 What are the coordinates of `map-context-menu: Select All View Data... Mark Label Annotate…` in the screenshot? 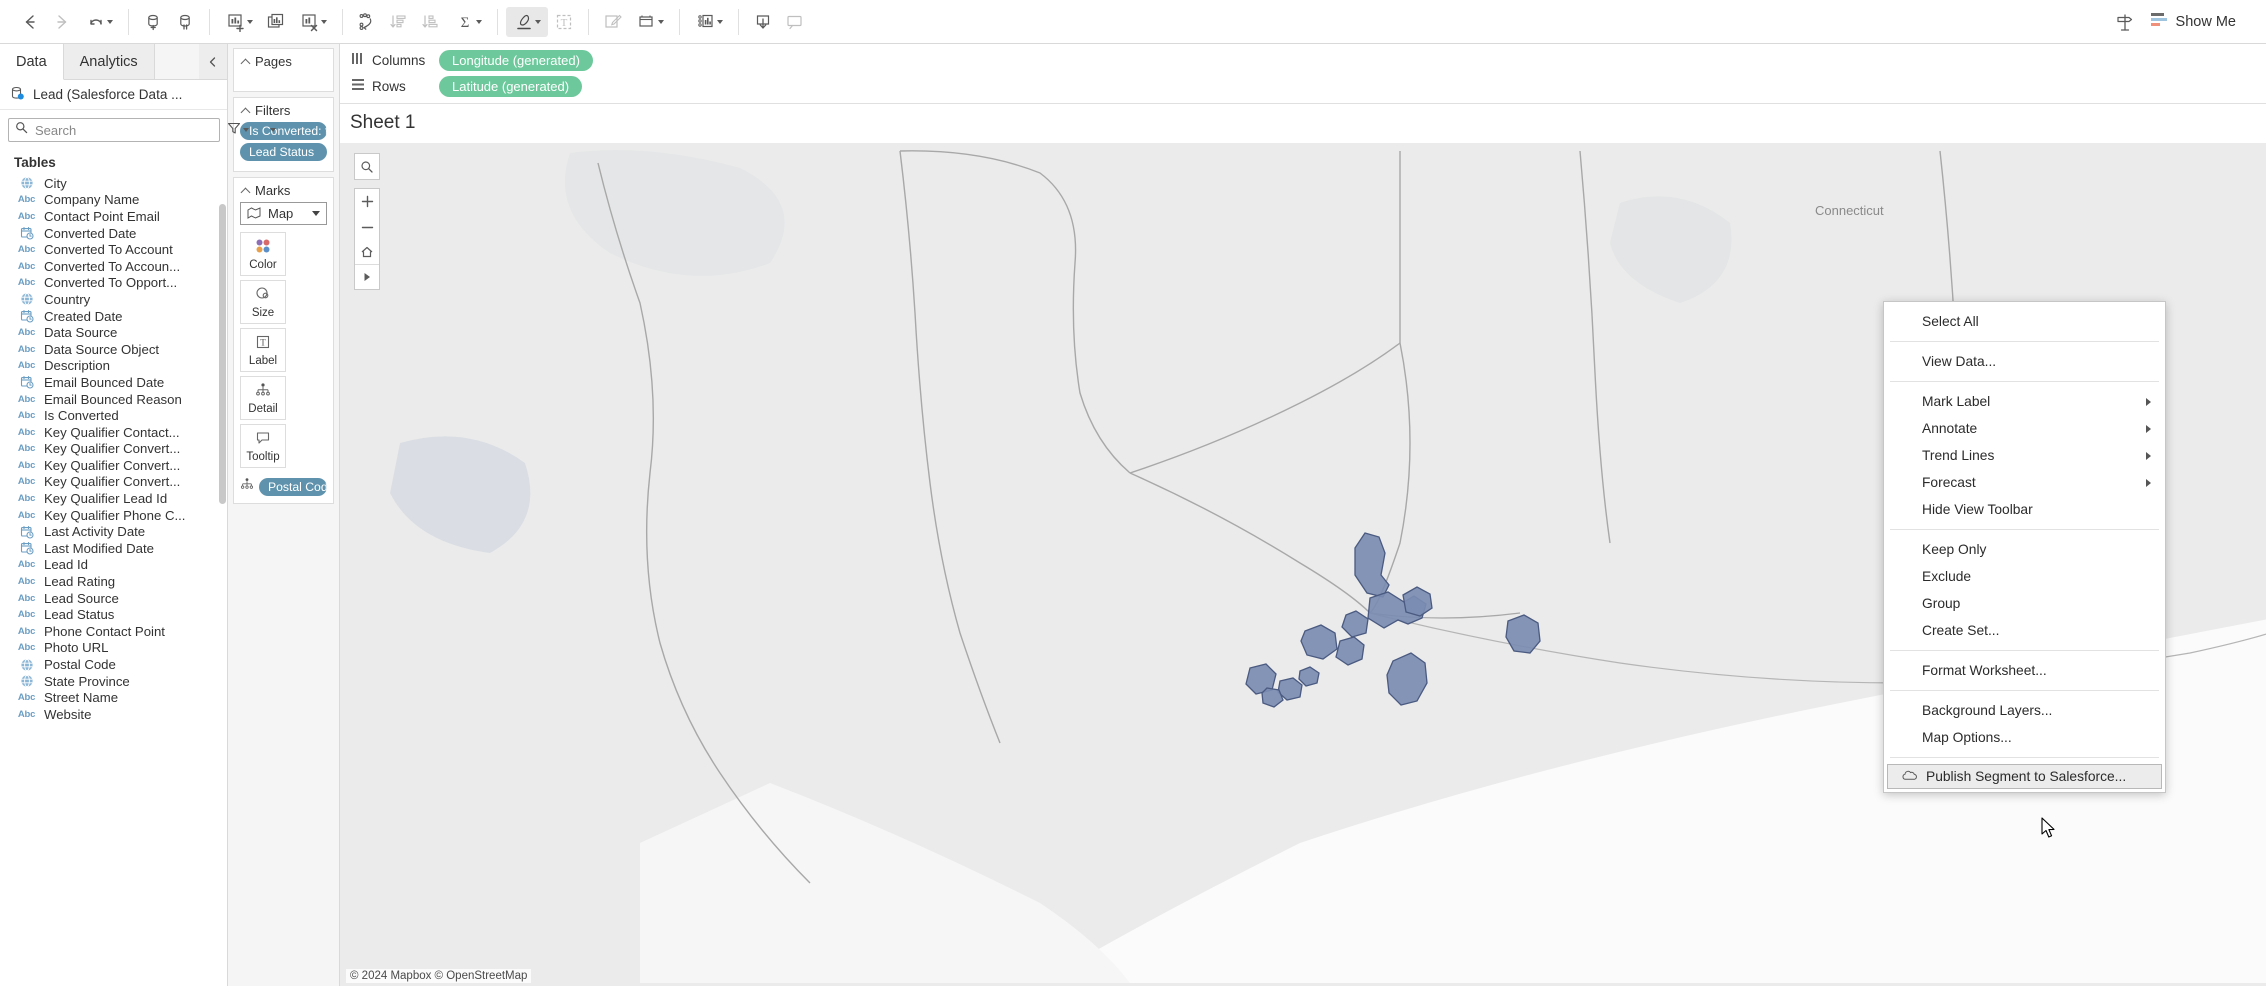 It's located at (2024, 547).